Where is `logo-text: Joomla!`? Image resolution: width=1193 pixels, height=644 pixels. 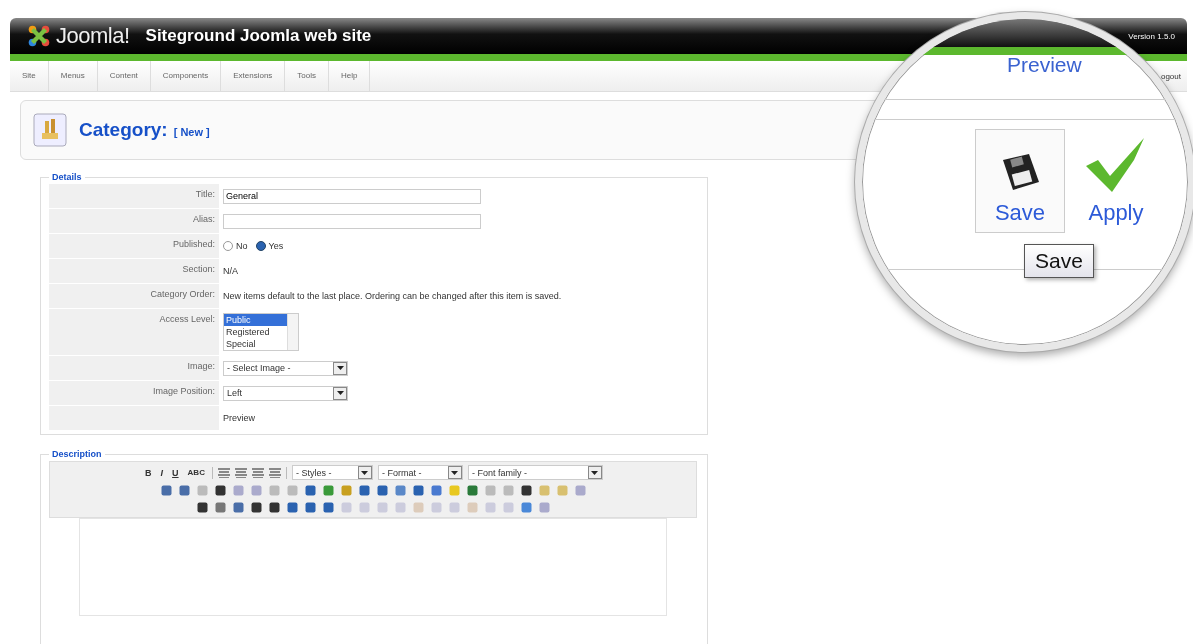
logo-text: Joomla! is located at coordinates (93, 36).